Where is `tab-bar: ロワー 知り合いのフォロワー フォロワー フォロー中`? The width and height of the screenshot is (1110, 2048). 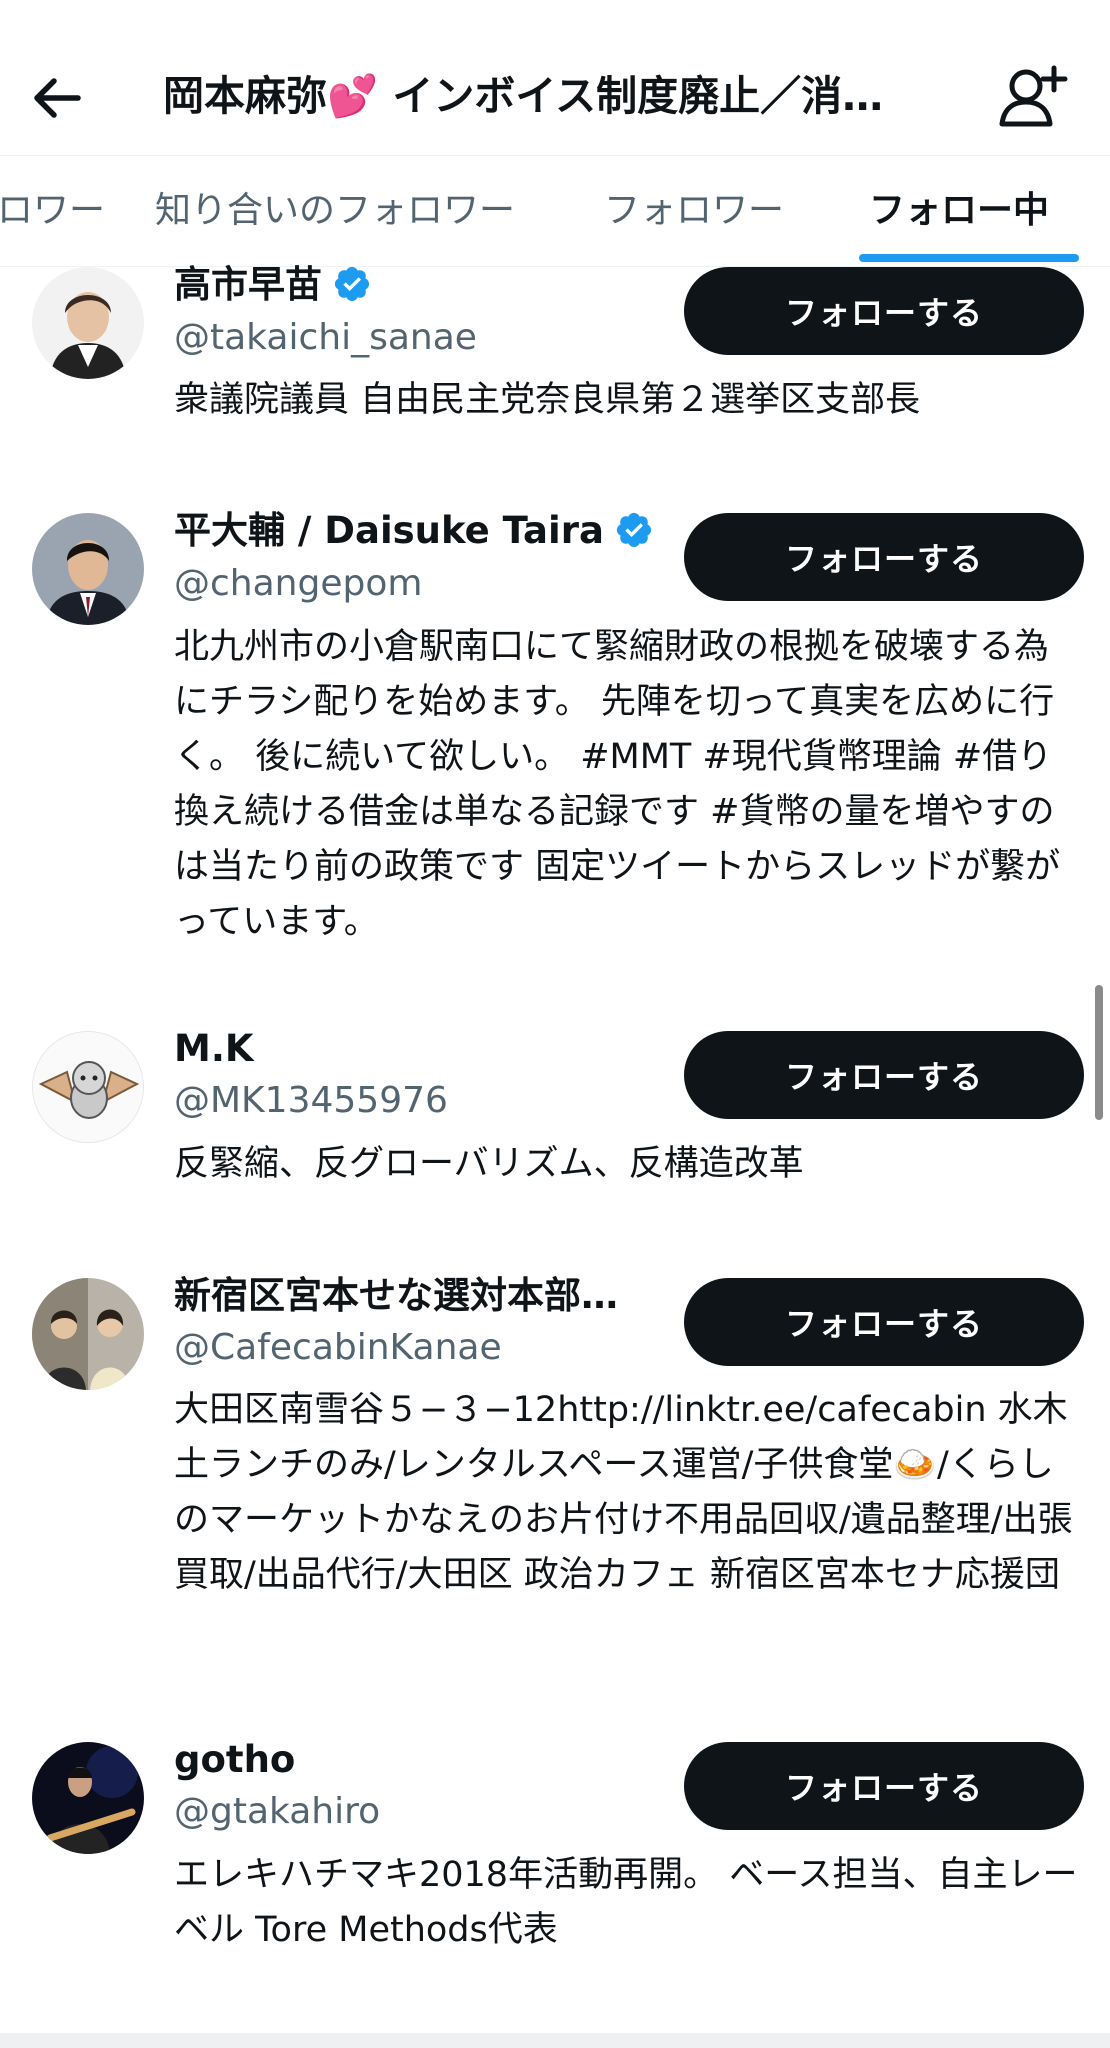
tab-bar: ロワー 知り合いのフォロワー フォロワー フォロー中 is located at coordinates (555, 211).